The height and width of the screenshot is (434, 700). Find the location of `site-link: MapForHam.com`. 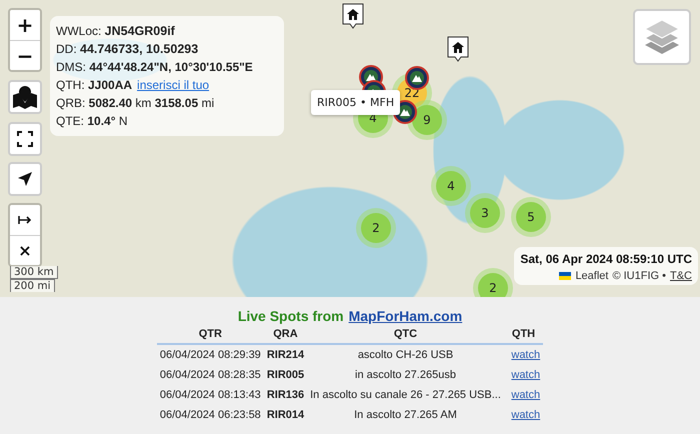

site-link: MapForHam.com is located at coordinates (405, 316).